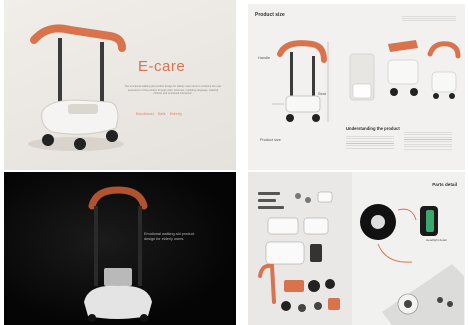  What do you see at coordinates (444, 184) in the screenshot?
I see `parts-title: Parts detail` at bounding box center [444, 184].